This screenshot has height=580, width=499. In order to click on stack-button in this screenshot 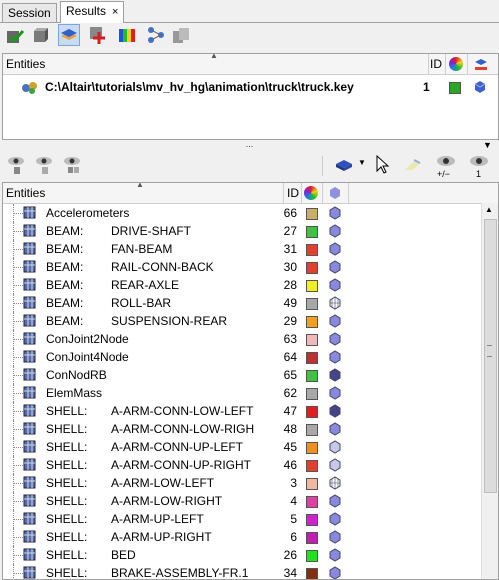, I will do `click(181, 35)`.